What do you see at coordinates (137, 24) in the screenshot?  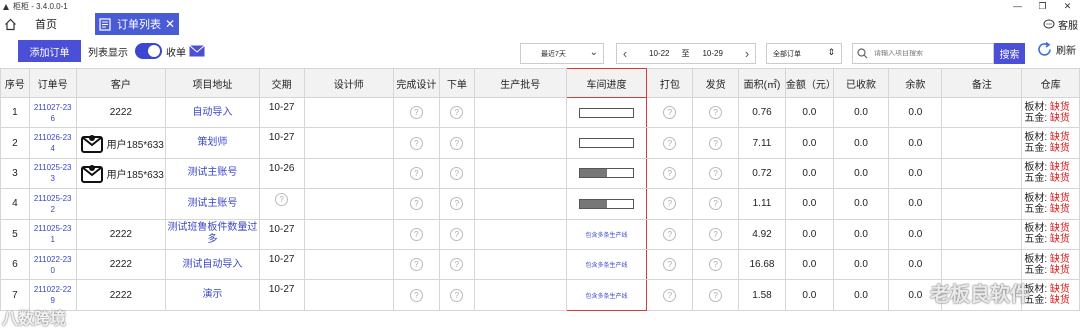 I see `tab-order-list: 订单列表 ✕` at bounding box center [137, 24].